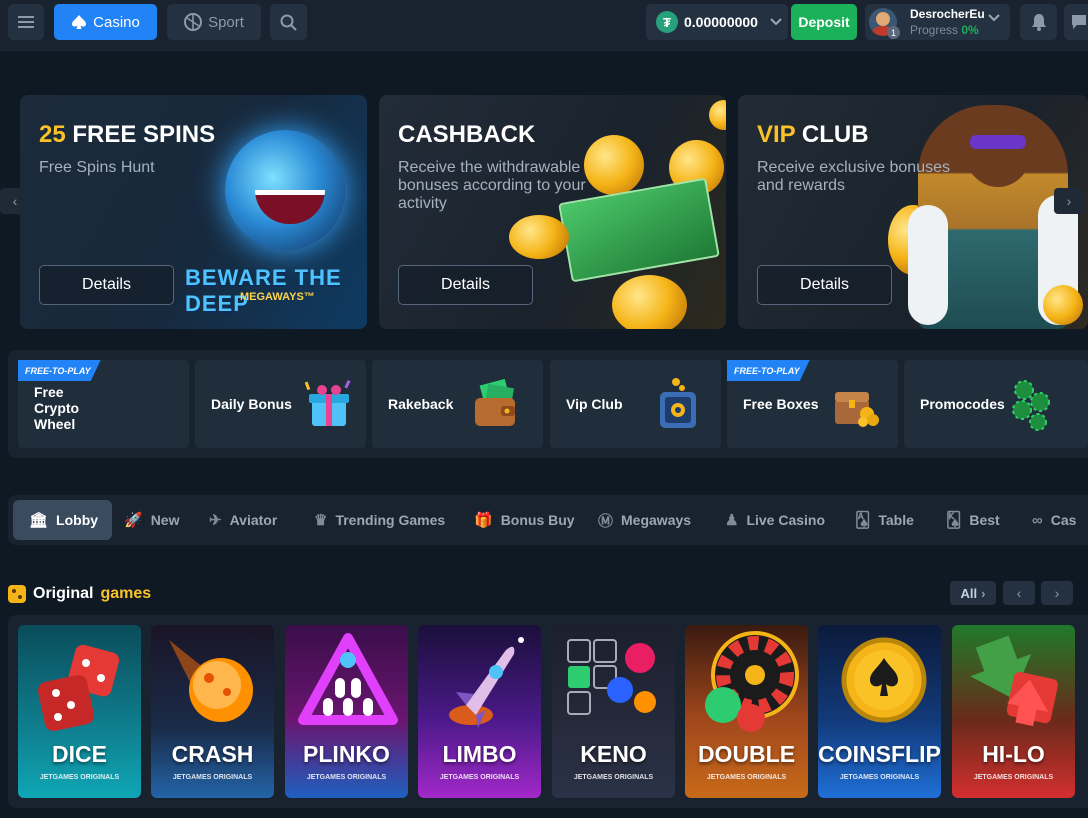 The image size is (1088, 818). What do you see at coordinates (479, 711) in the screenshot?
I see `game-card-limbo: LIMBO JETGAMES ORIGINALS` at bounding box center [479, 711].